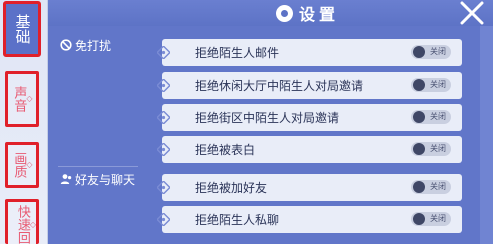 The image size is (493, 244). I want to click on sidebar-tab-label: 声音, so click(19, 99).